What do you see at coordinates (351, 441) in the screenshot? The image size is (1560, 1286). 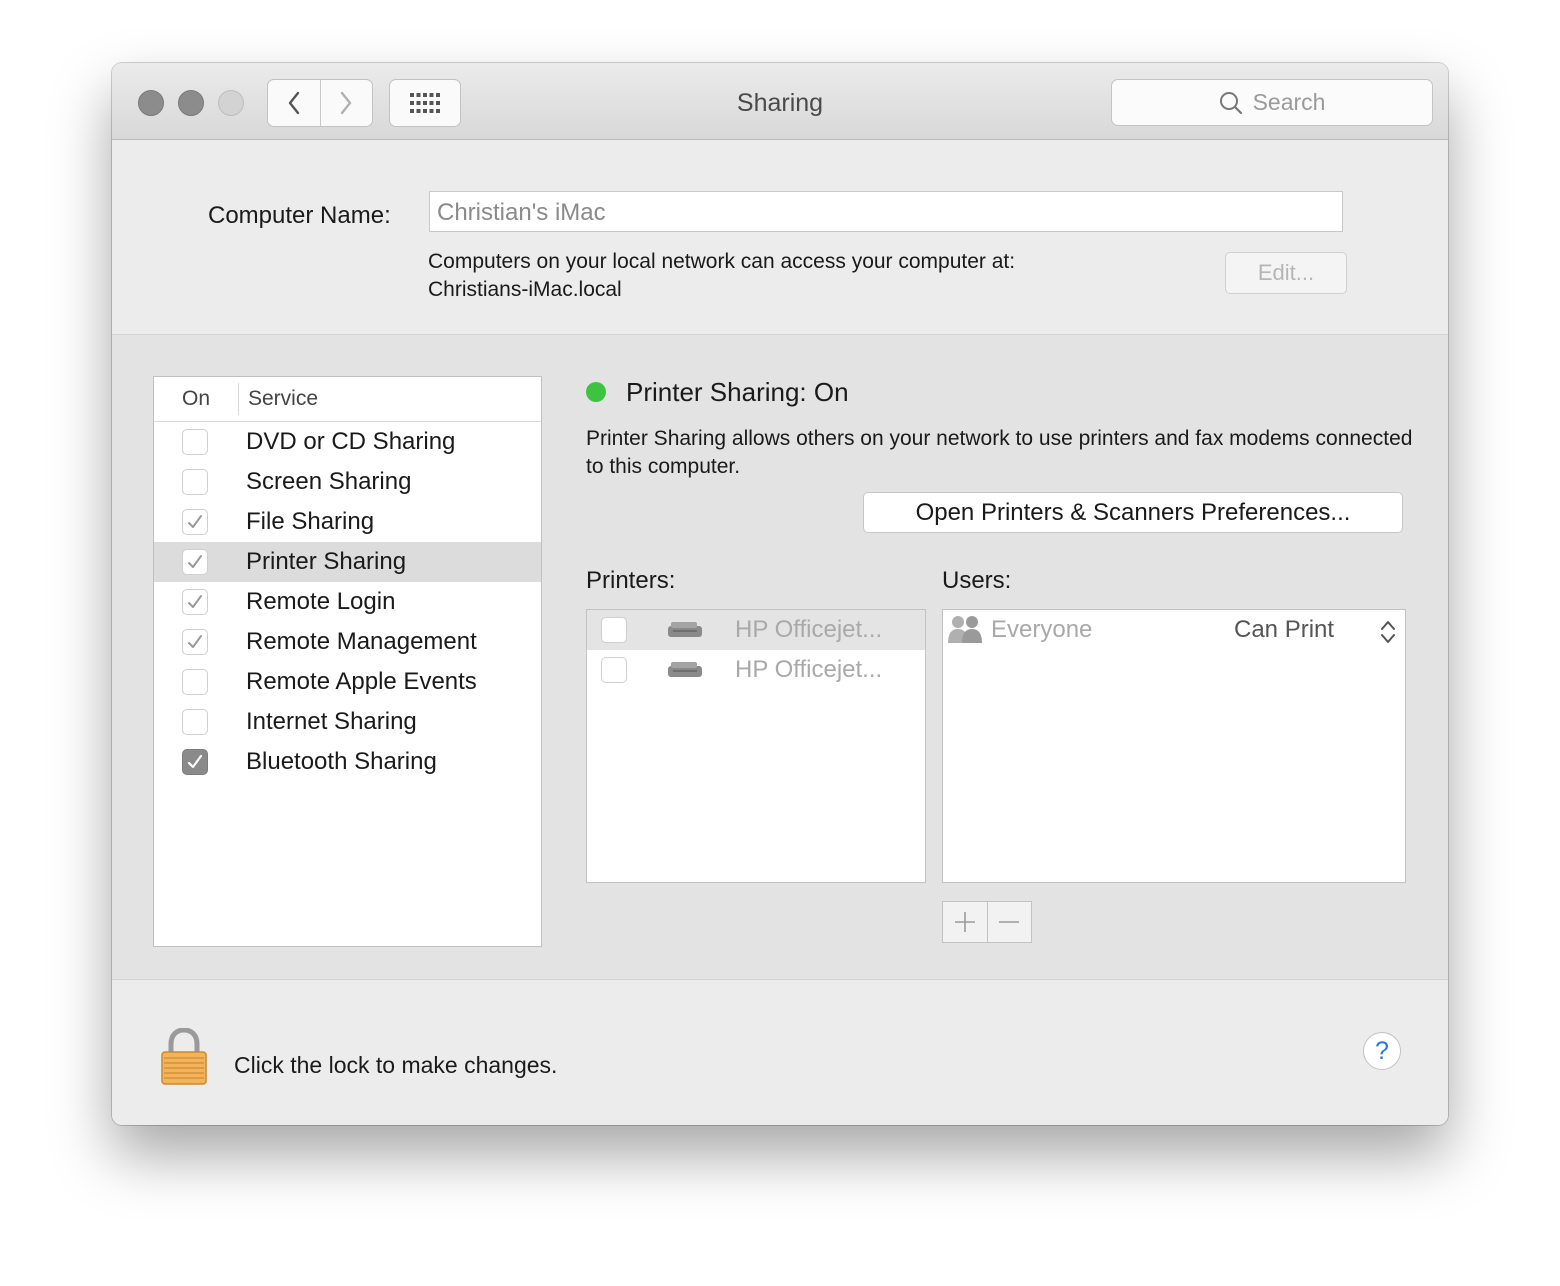 I see `service-label: DVD or CD Sharing` at bounding box center [351, 441].